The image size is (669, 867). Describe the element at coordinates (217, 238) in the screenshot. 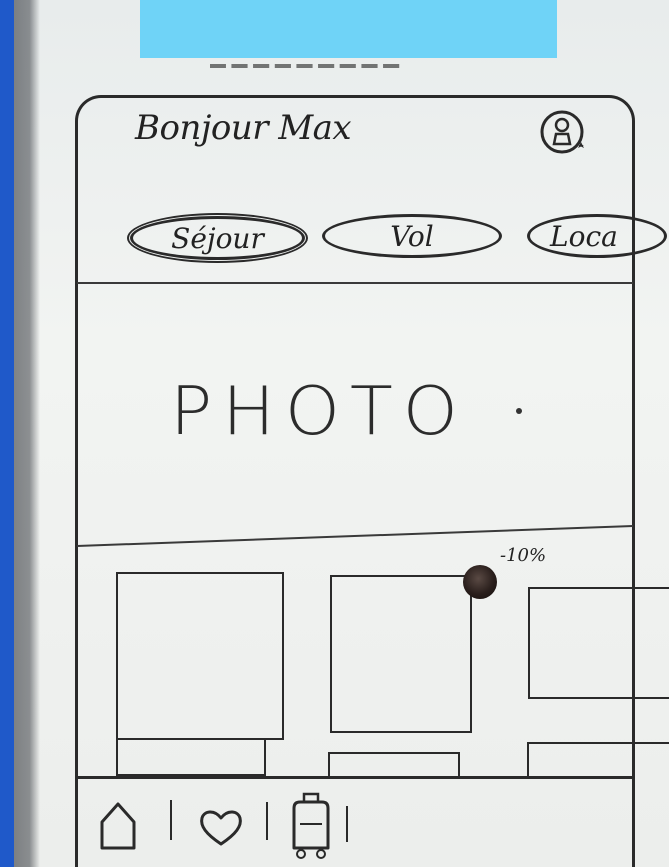

I see `category-sejour-chip: Séjour` at that location.